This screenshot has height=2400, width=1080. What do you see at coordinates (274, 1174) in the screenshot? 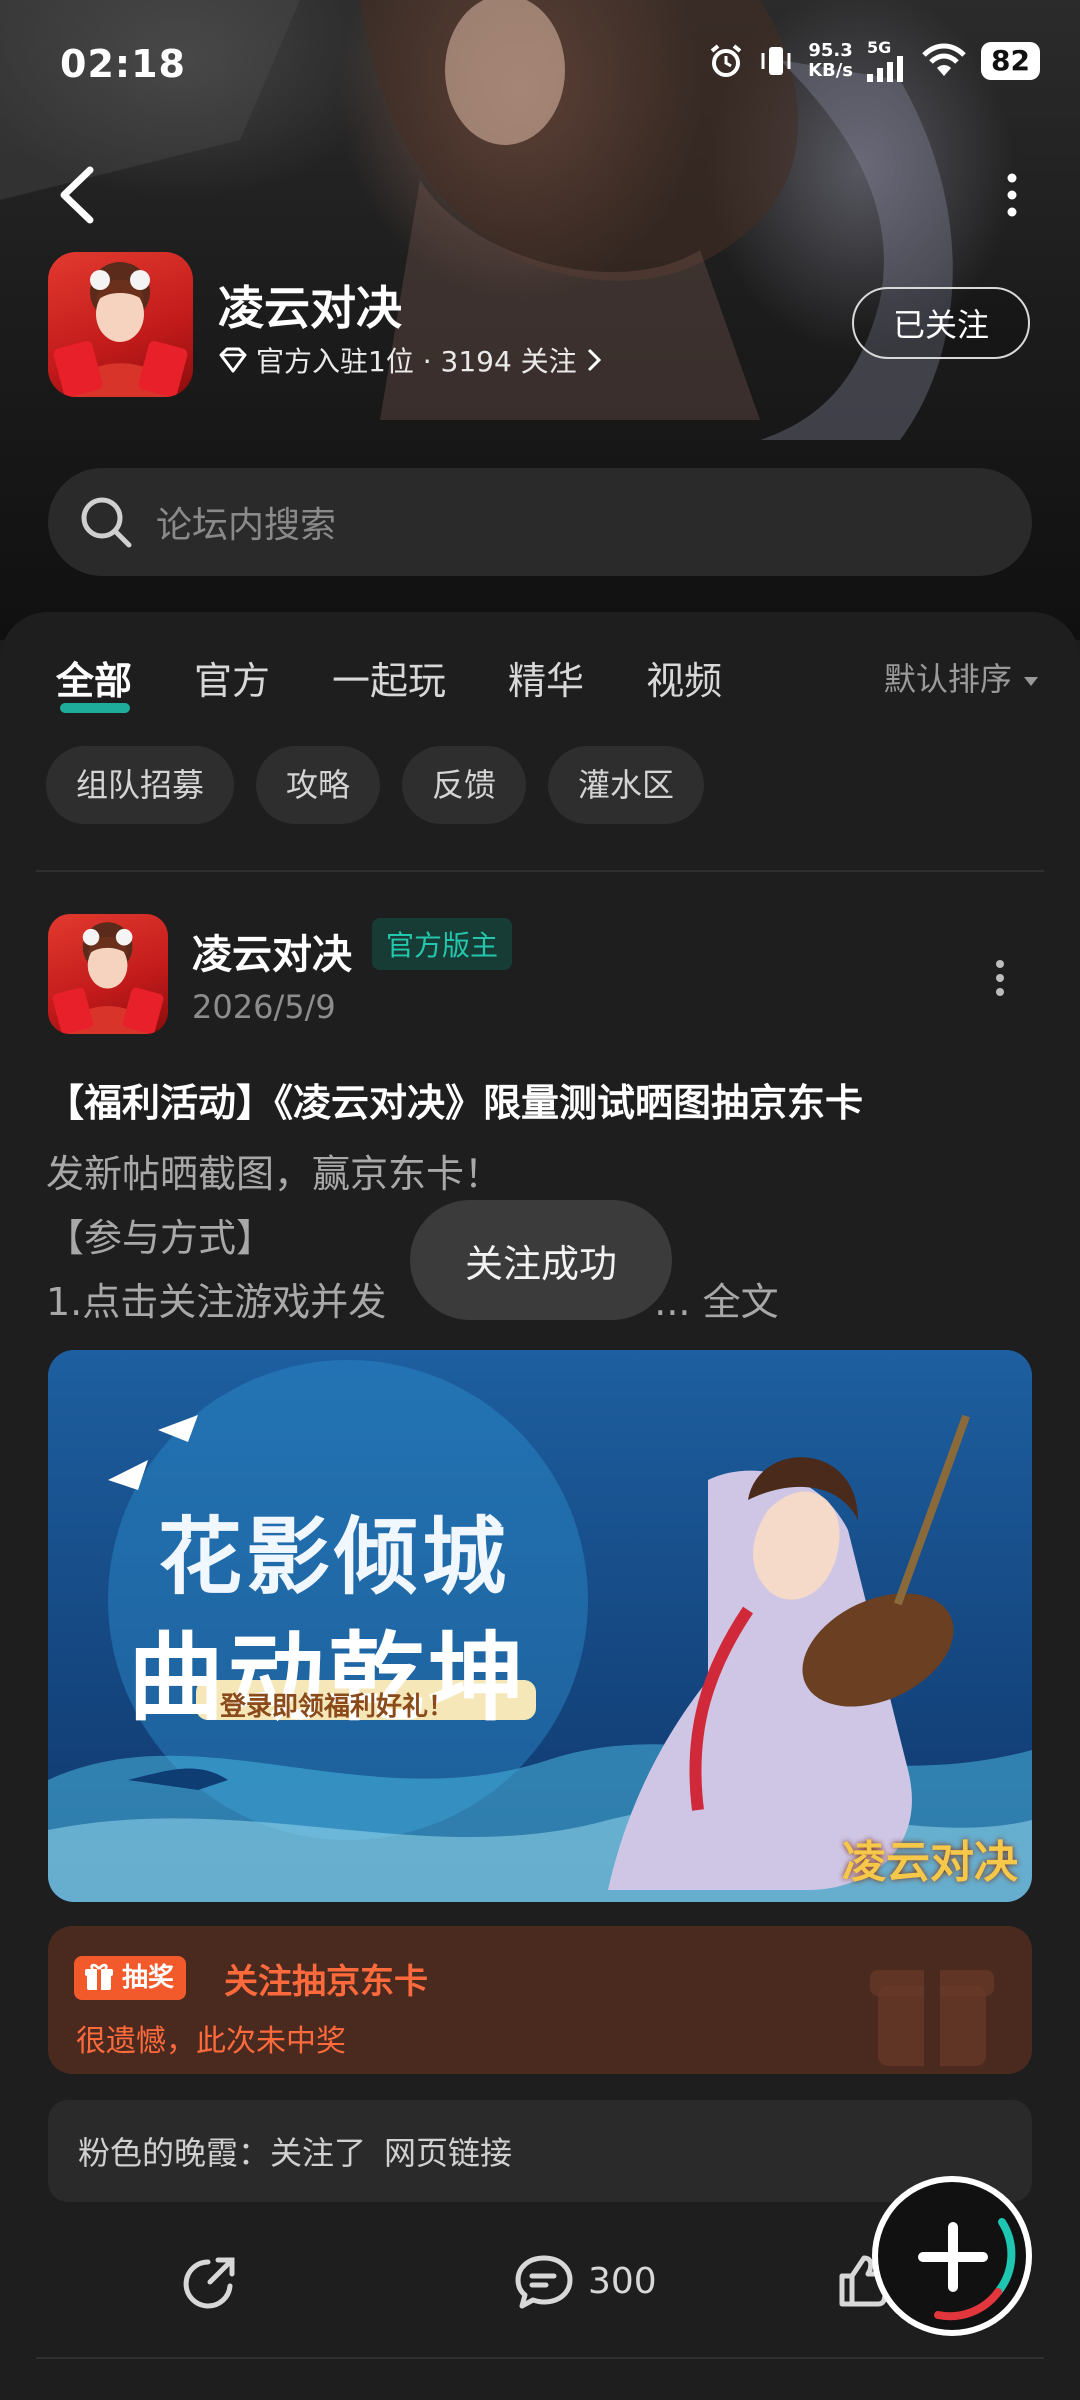
I see `post-body-line: 发新帖晒截图，赢京东卡！` at bounding box center [274, 1174].